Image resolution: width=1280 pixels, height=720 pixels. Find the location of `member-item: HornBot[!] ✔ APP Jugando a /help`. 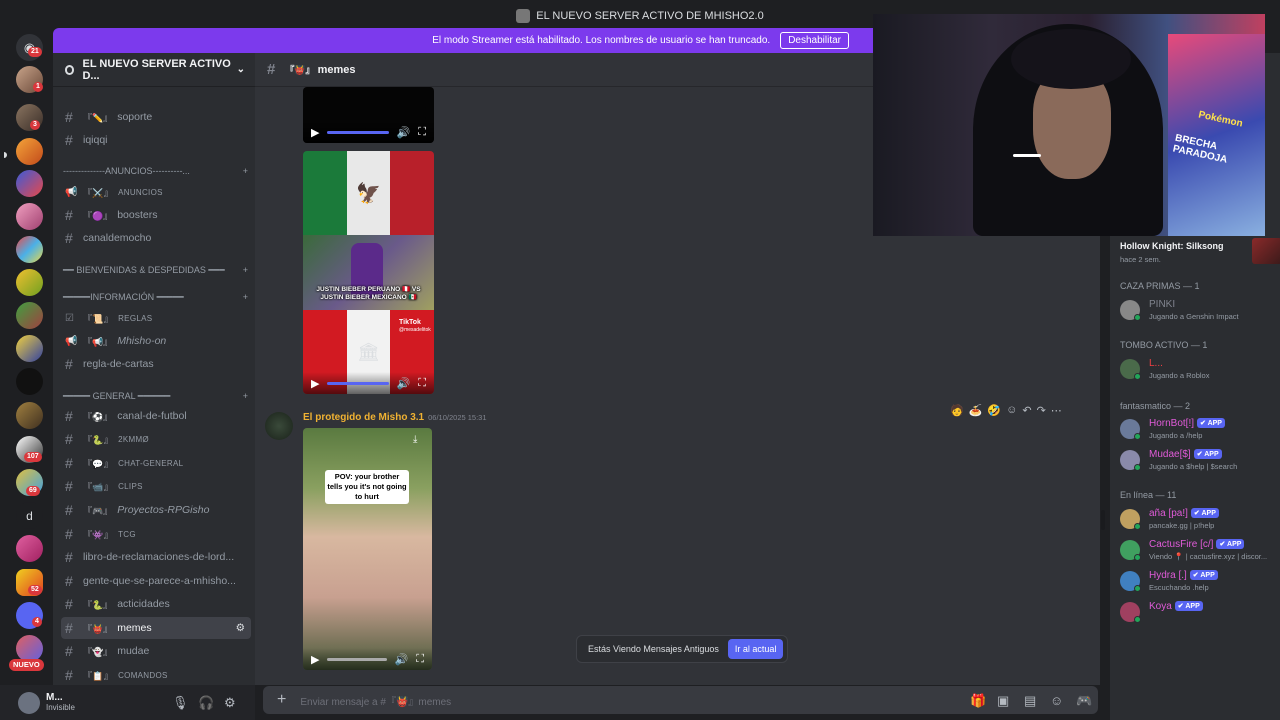

member-item: HornBot[!] ✔ APP Jugando a /help is located at coordinates (1200, 429).